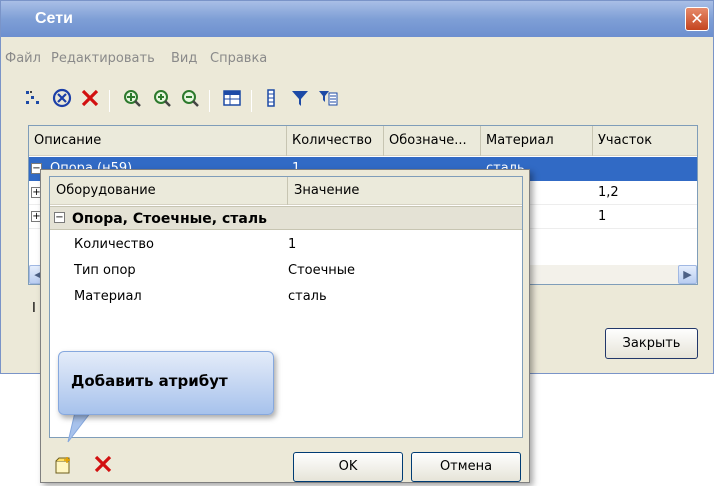  I want to click on attribute-row: Материал сталь, so click(286, 297).